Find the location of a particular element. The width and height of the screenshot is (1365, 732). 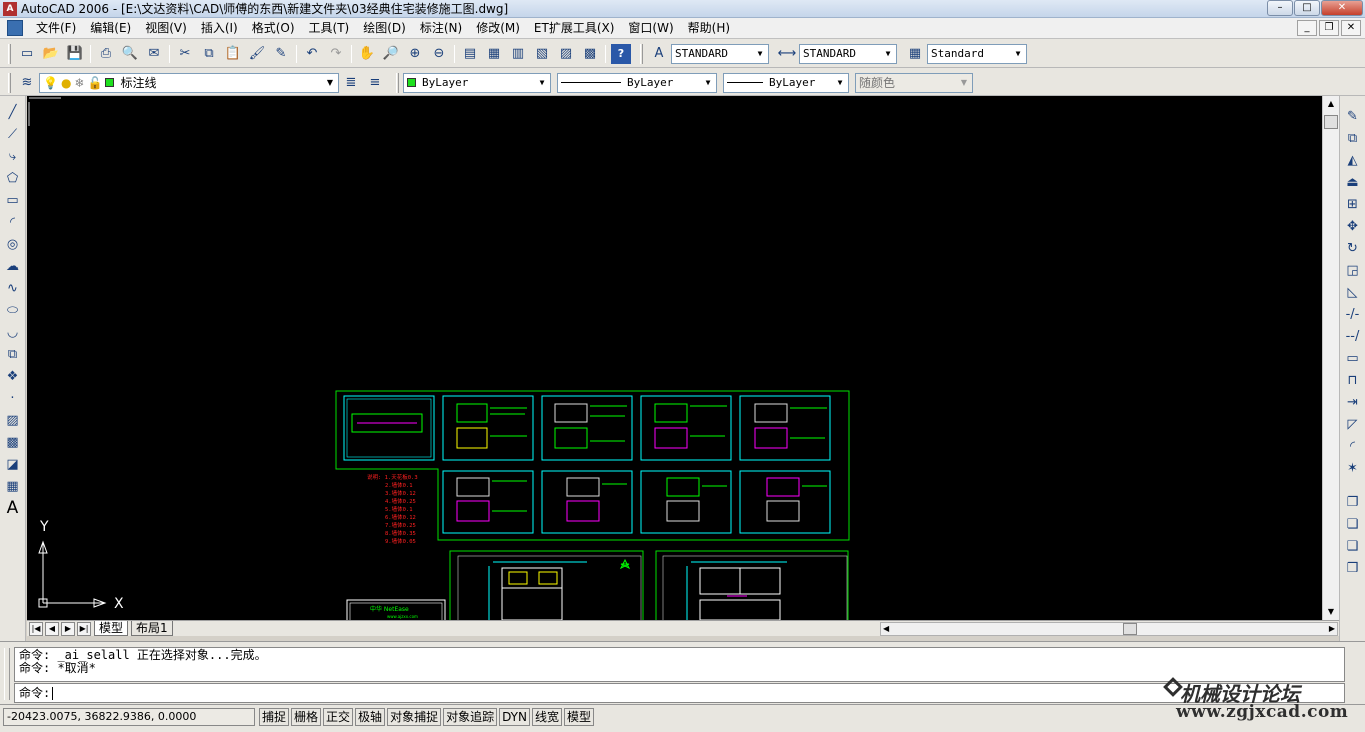

document-icon is located at coordinates (15, 28).